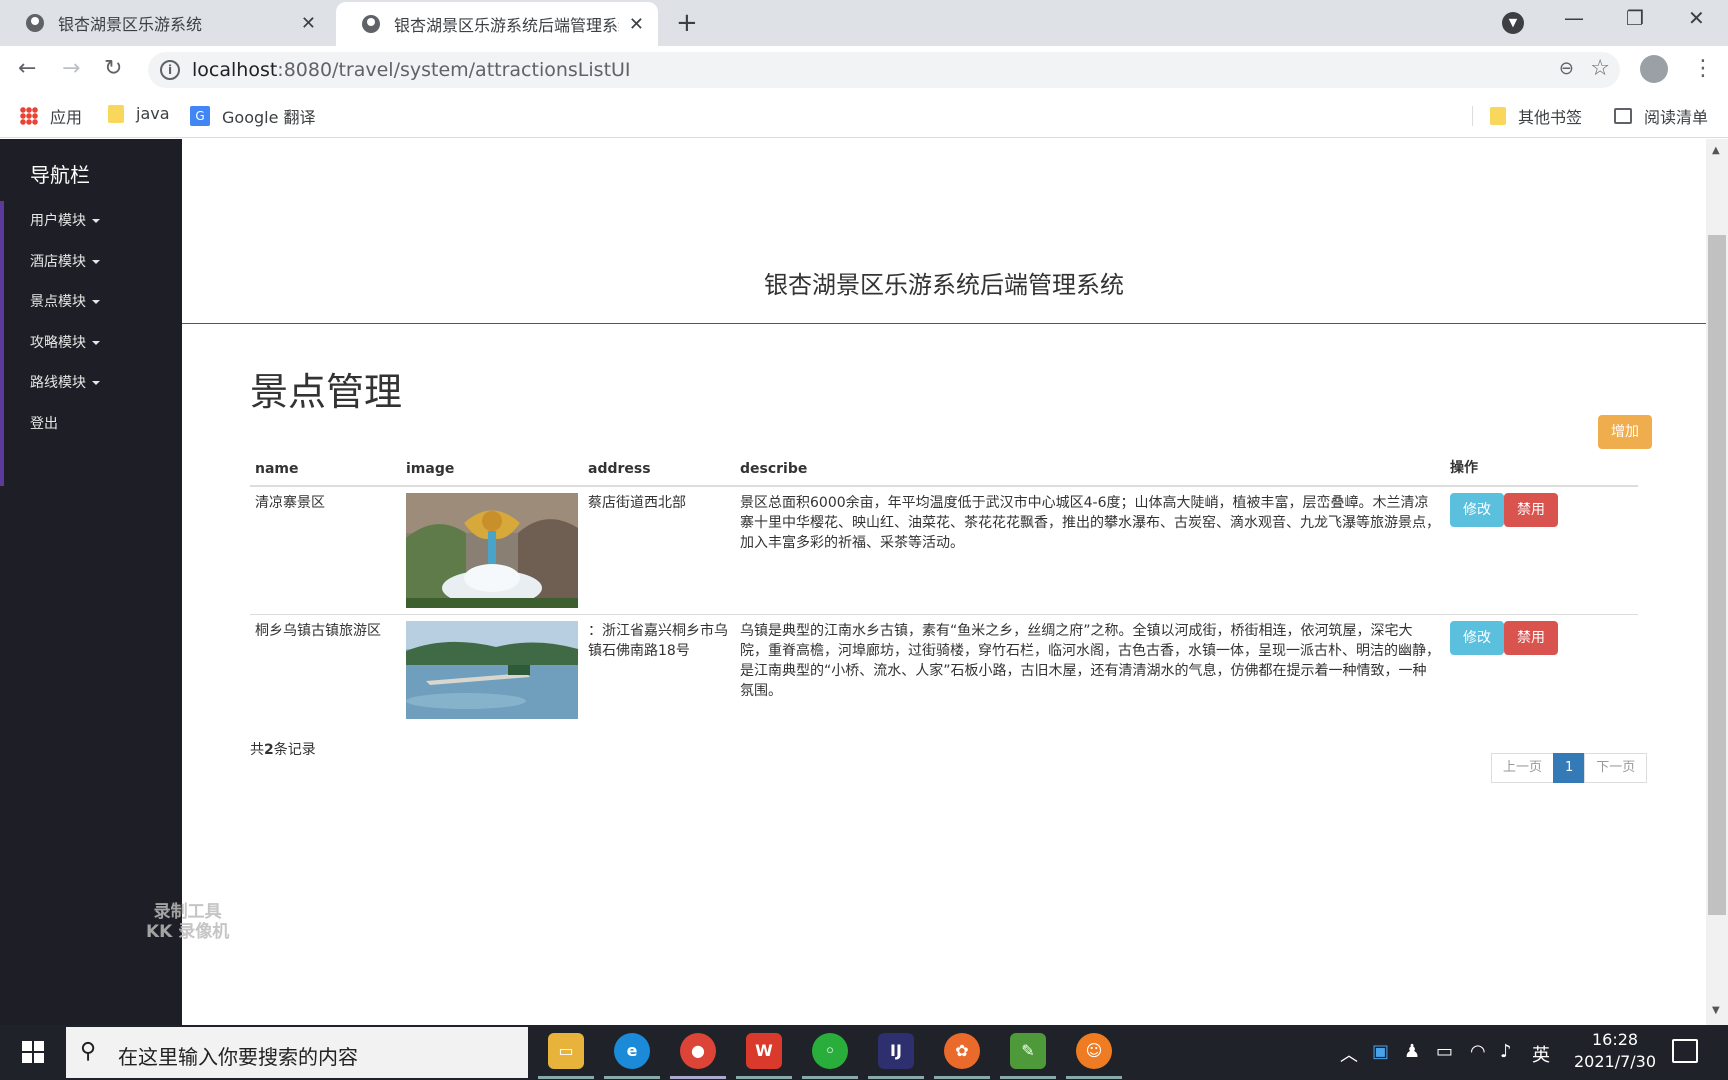  Describe the element at coordinates (71, 68) in the screenshot. I see `forward-arrow-icon: →` at that location.